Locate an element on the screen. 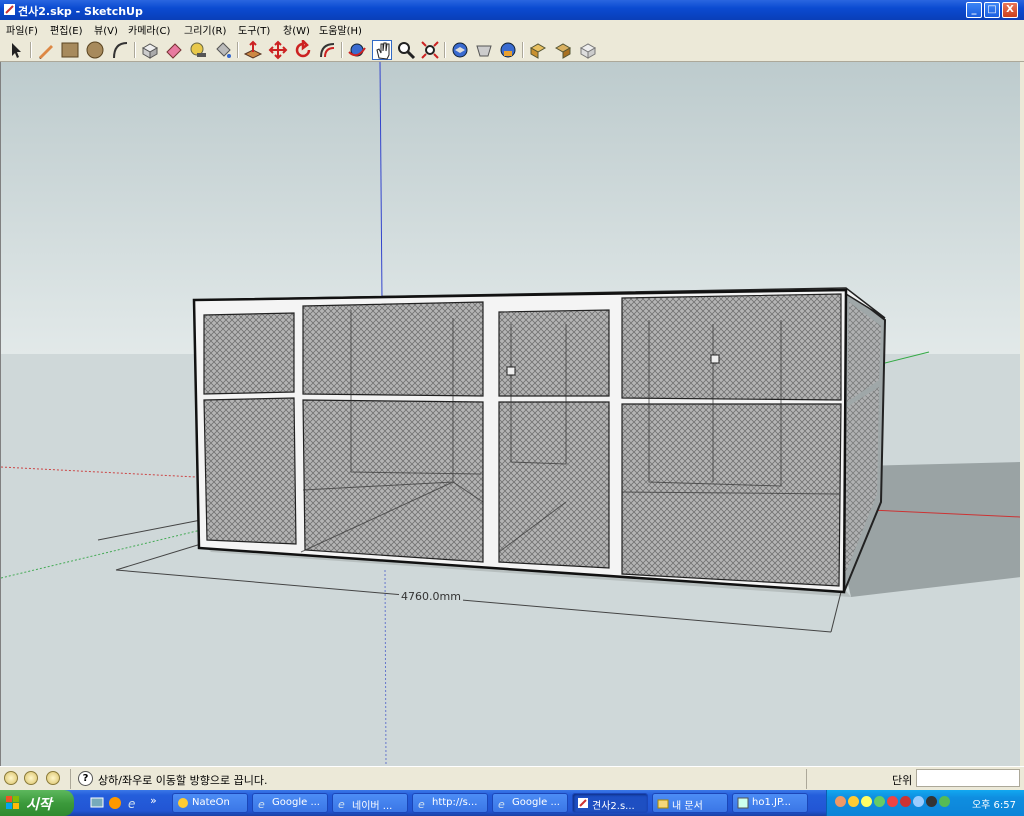  user-icon is located at coordinates (53, 778).